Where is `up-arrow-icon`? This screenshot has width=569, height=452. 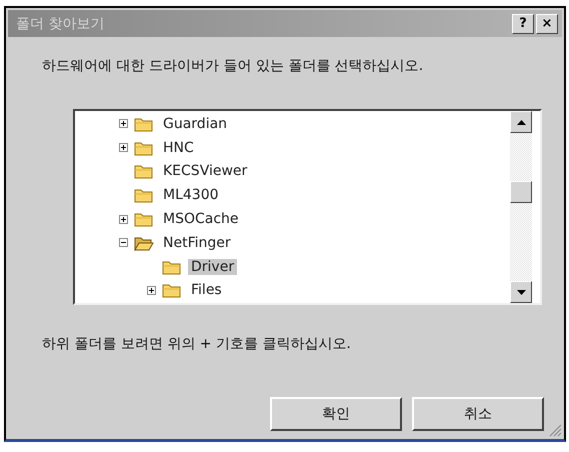 up-arrow-icon is located at coordinates (521, 122).